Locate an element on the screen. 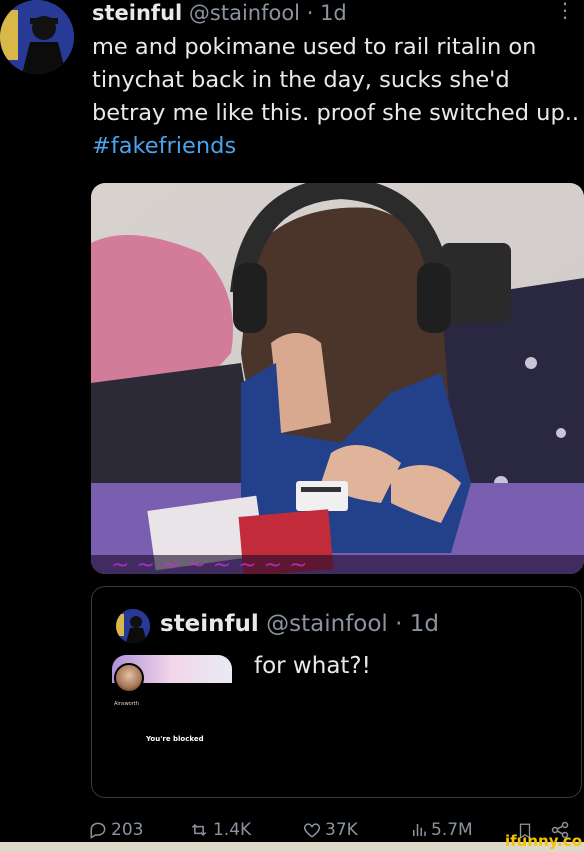 This screenshot has height=852, width=584. reply-button: 203 is located at coordinates (115, 830).